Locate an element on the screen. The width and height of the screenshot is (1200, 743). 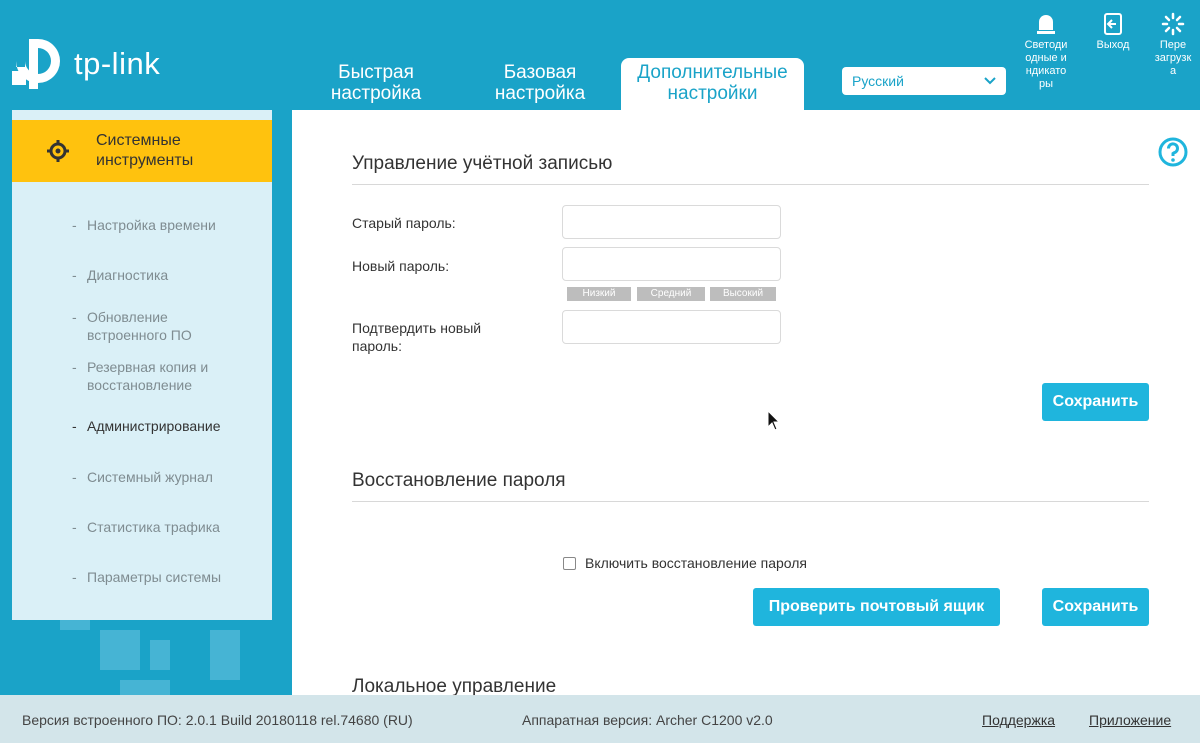
sidebar-item-administration: - Администрирование is located at coordinates (146, 426).